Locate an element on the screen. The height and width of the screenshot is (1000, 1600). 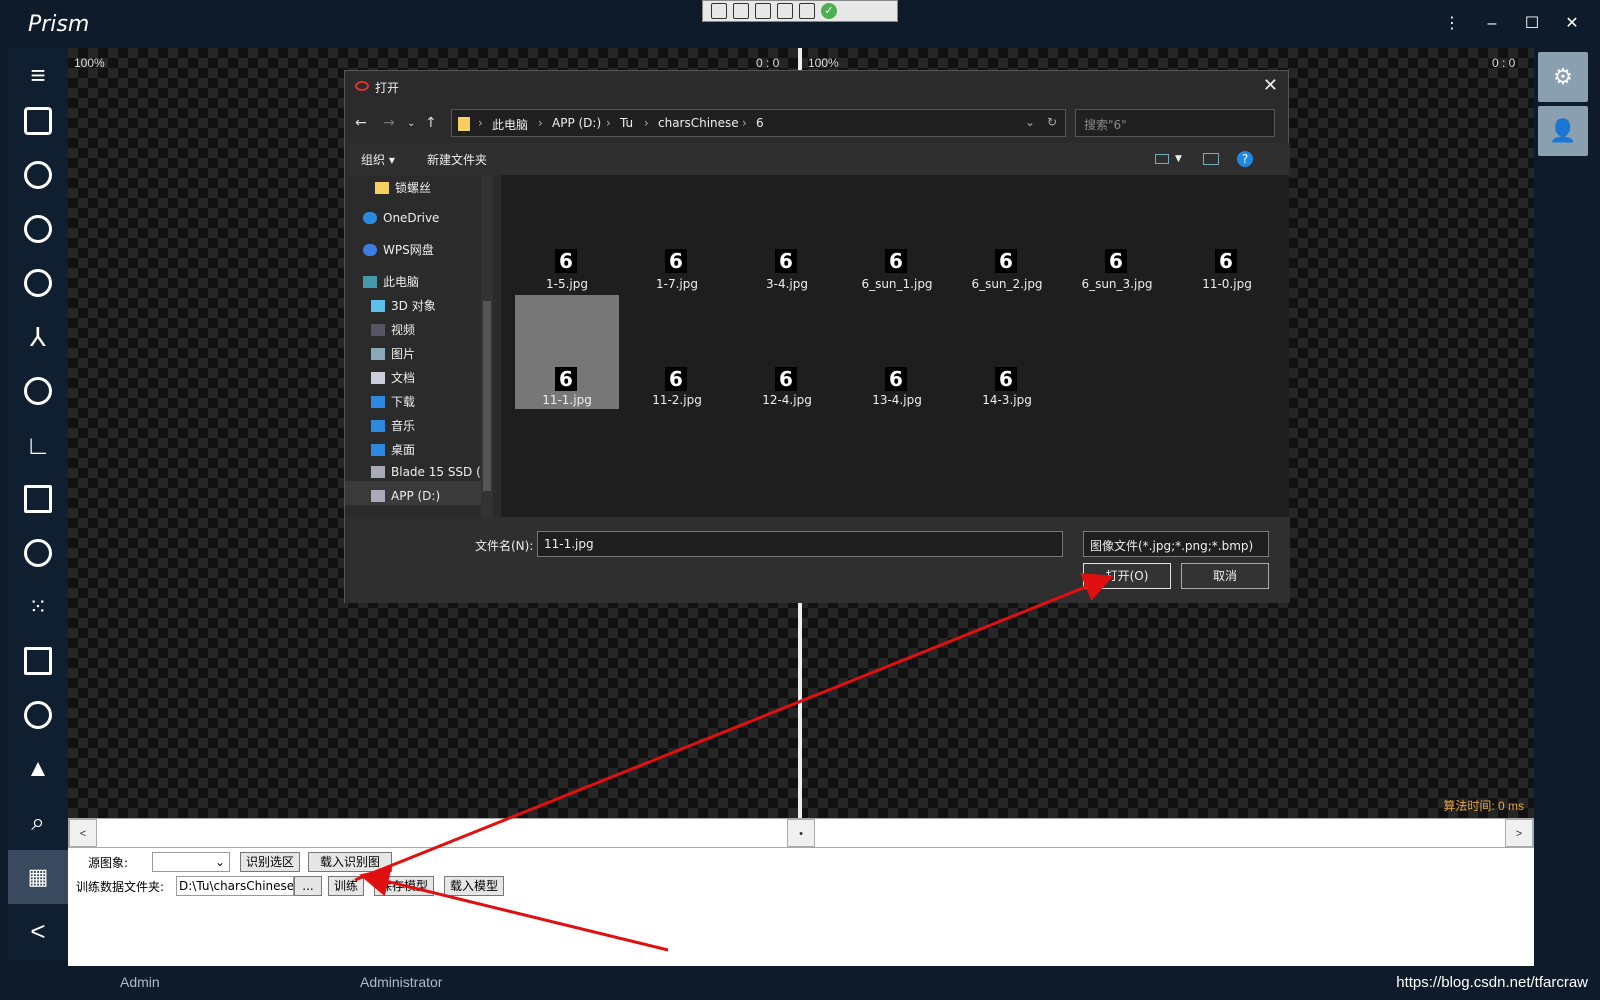
check-icon: ✓ is located at coordinates (829, 11).